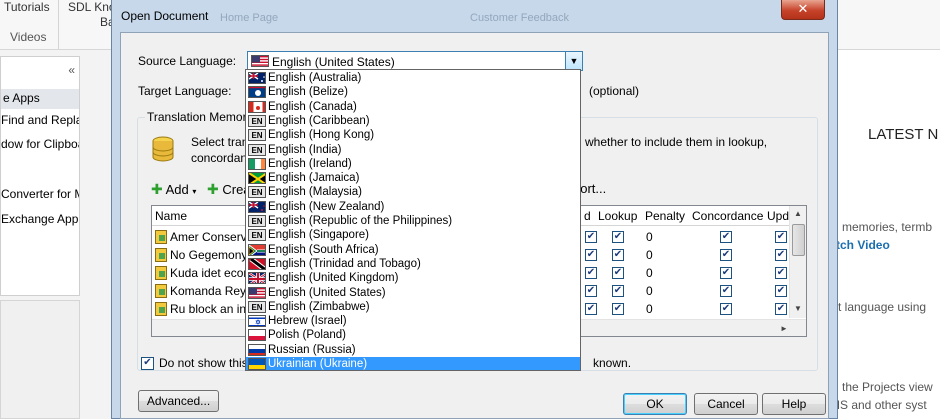 The width and height of the screenshot is (940, 419). Describe the element at coordinates (257, 178) in the screenshot. I see `jm-flag-icon` at that location.